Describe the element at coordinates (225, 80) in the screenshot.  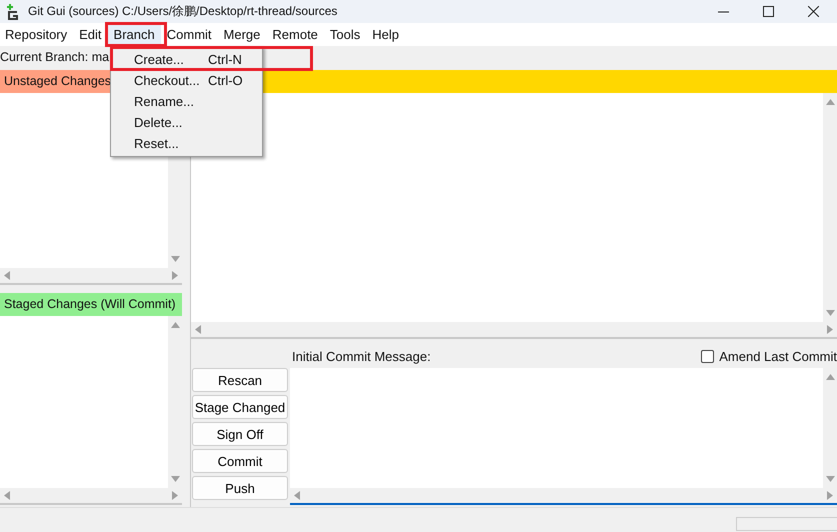
I see `shortcut-label: Ctrl-O` at that location.